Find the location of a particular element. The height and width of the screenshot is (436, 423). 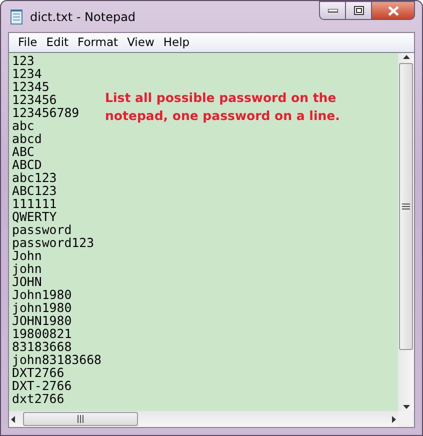

text-line: john83183668 is located at coordinates (57, 359).